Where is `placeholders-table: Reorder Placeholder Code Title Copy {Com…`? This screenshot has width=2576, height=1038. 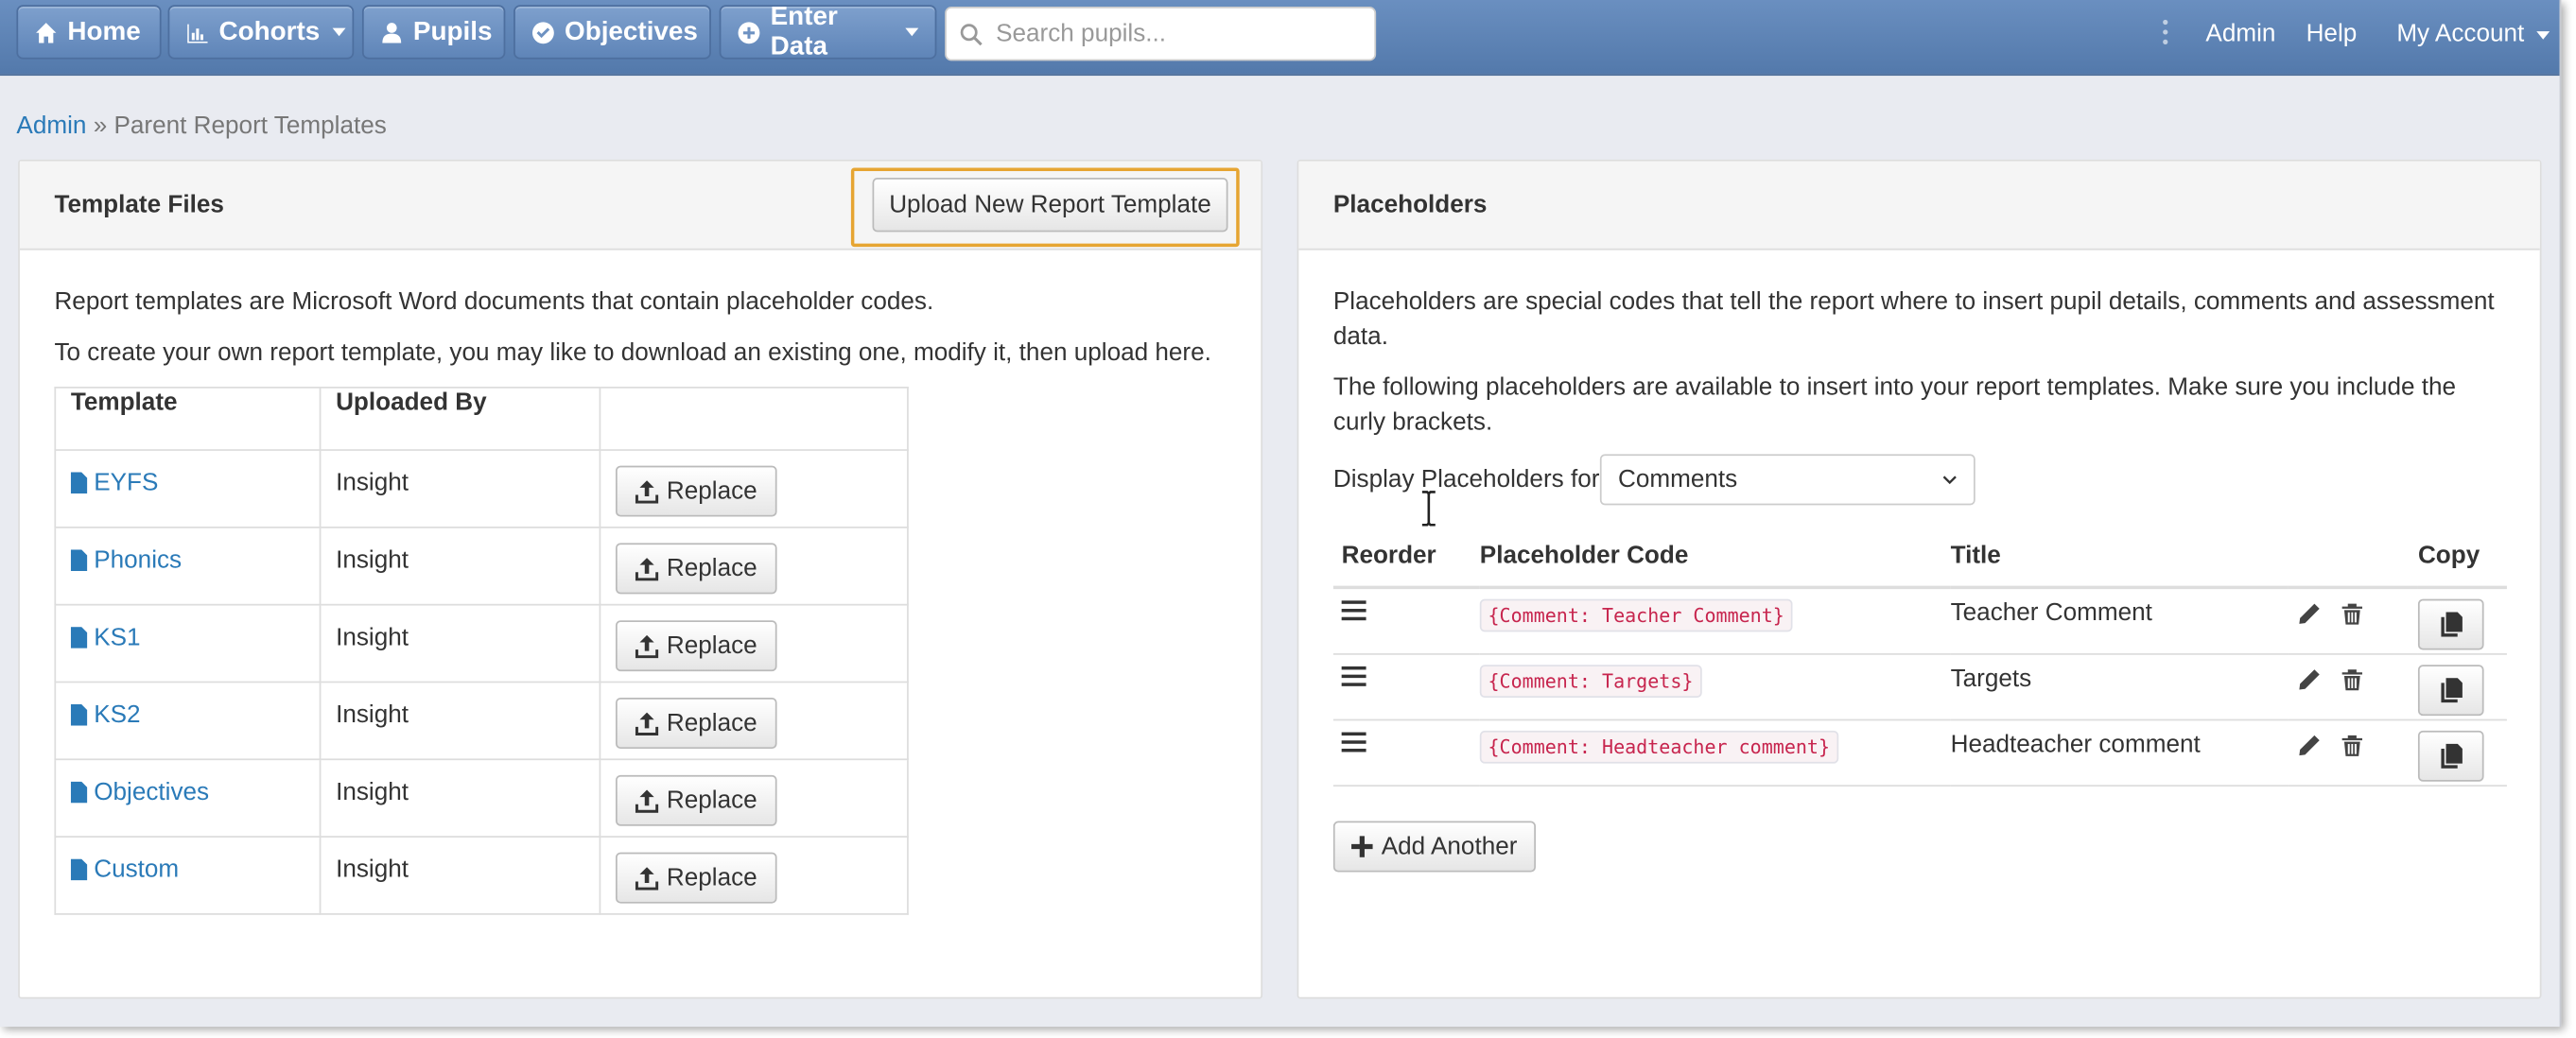
placeholders-table: Reorder Placeholder Code Title Copy {Com… is located at coordinates (1919, 664).